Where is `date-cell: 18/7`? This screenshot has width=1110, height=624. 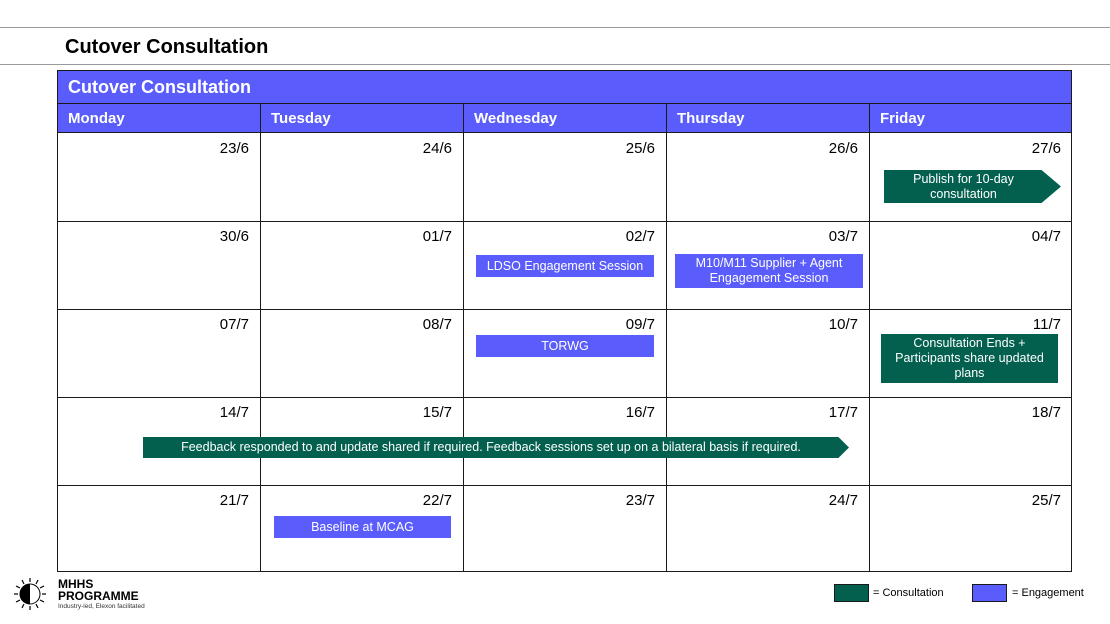 date-cell: 18/7 is located at coordinates (1031, 412).